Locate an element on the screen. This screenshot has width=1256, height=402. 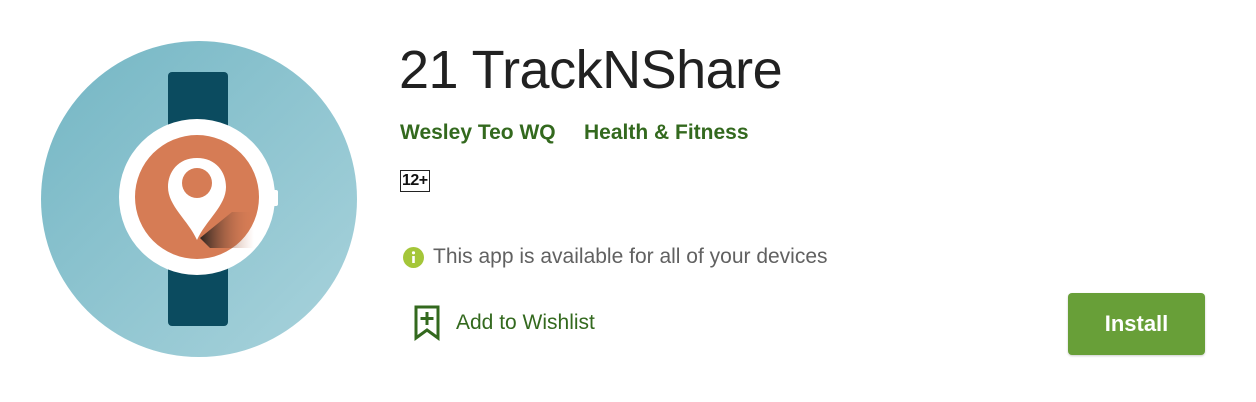
add-to-wishlist-button: Add to Wishlist is located at coordinates (503, 323).